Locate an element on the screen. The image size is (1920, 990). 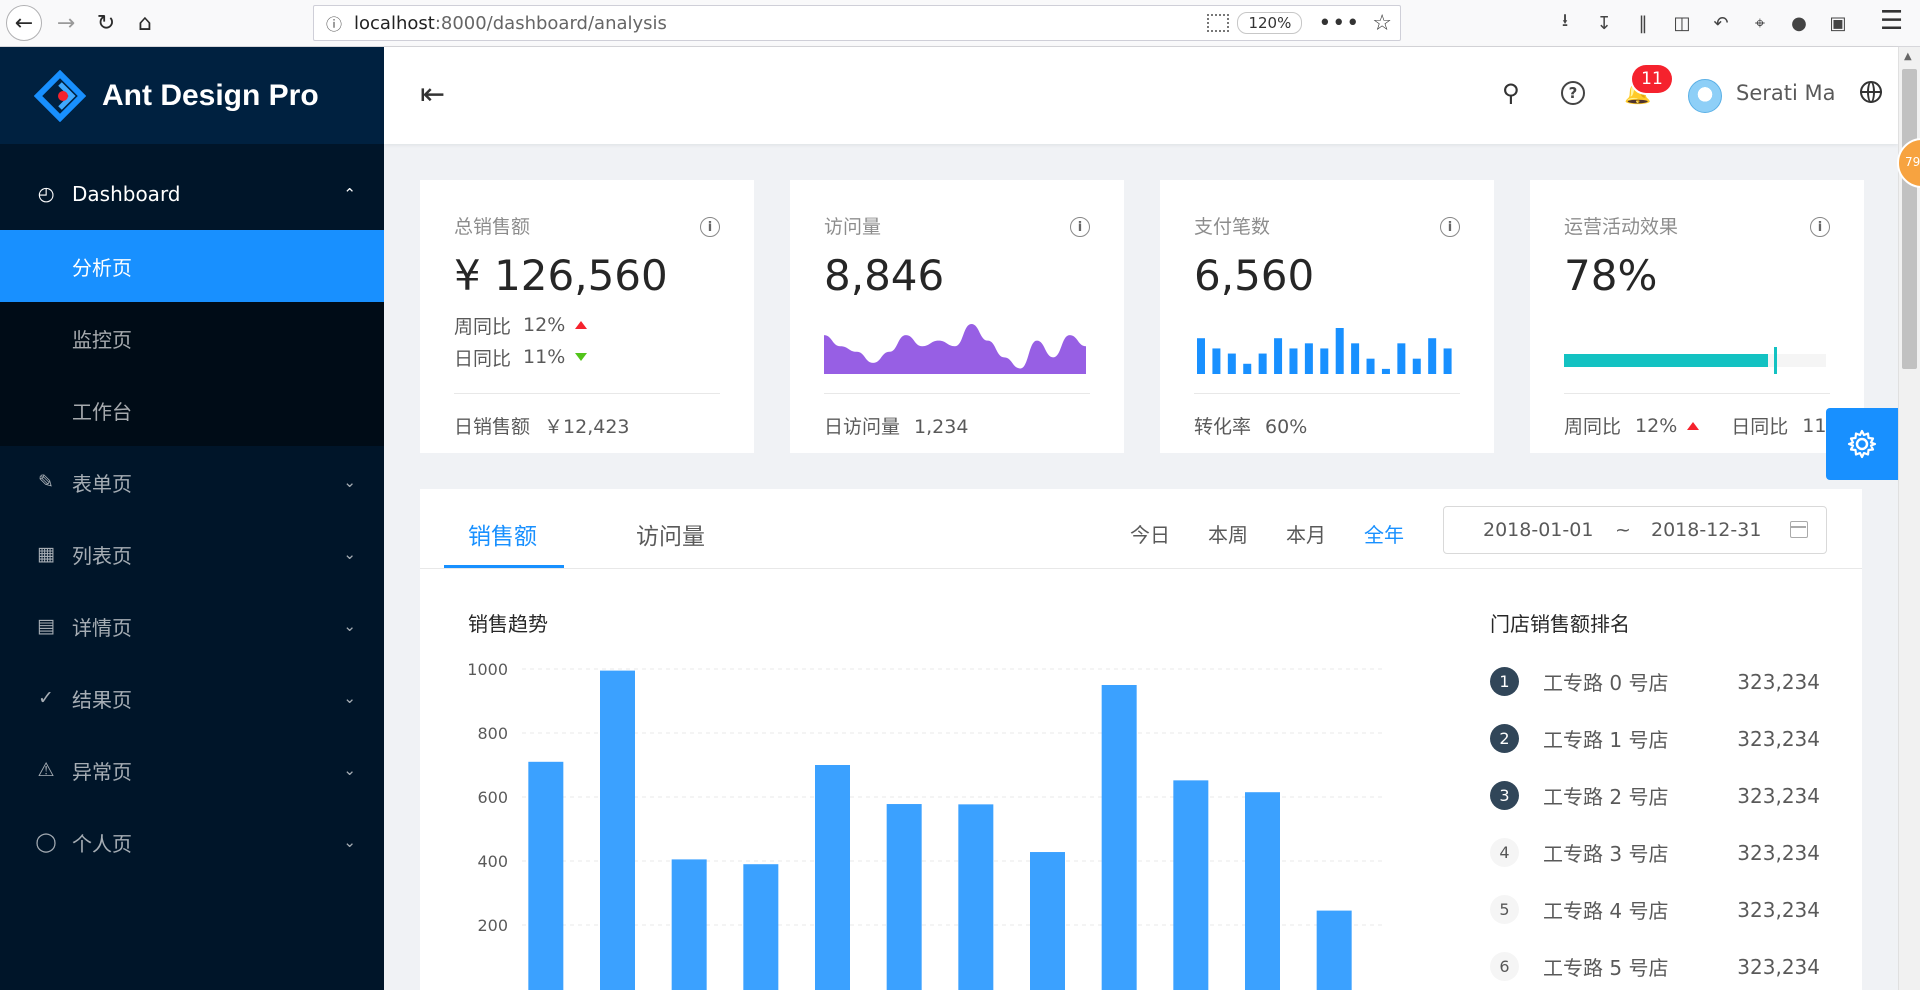
page-info-icon: ⓘ is located at coordinates (334, 23).